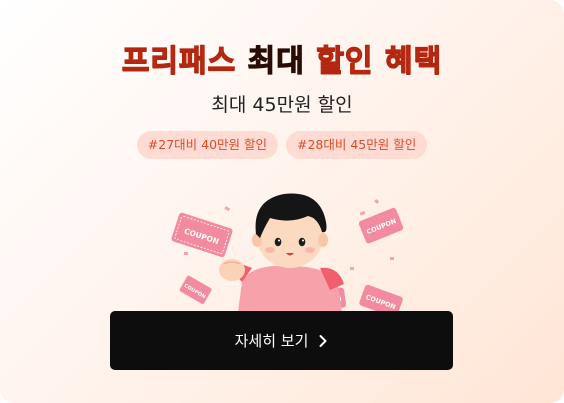 This screenshot has height=403, width=564. Describe the element at coordinates (202, 235) in the screenshot. I see `coupon-left-top: COUPON` at that location.